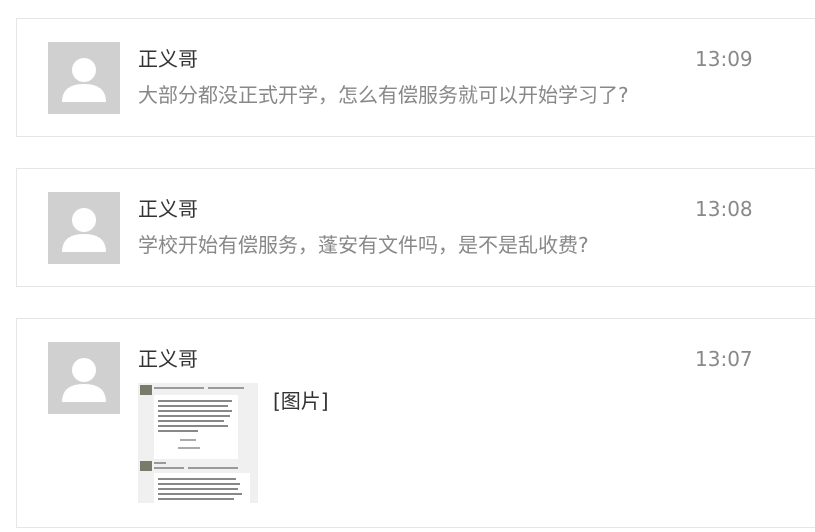  I want to click on message-text: 大部分都没正式开学，怎么有偿服务就可以开始学习了?, so click(383, 95).